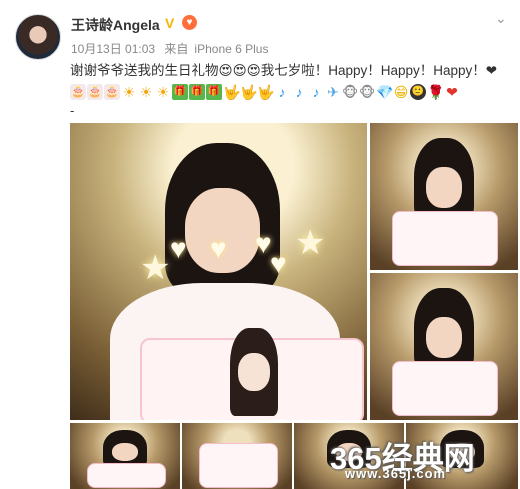  I want to click on post-date: 10月13日 01:03, so click(113, 49).